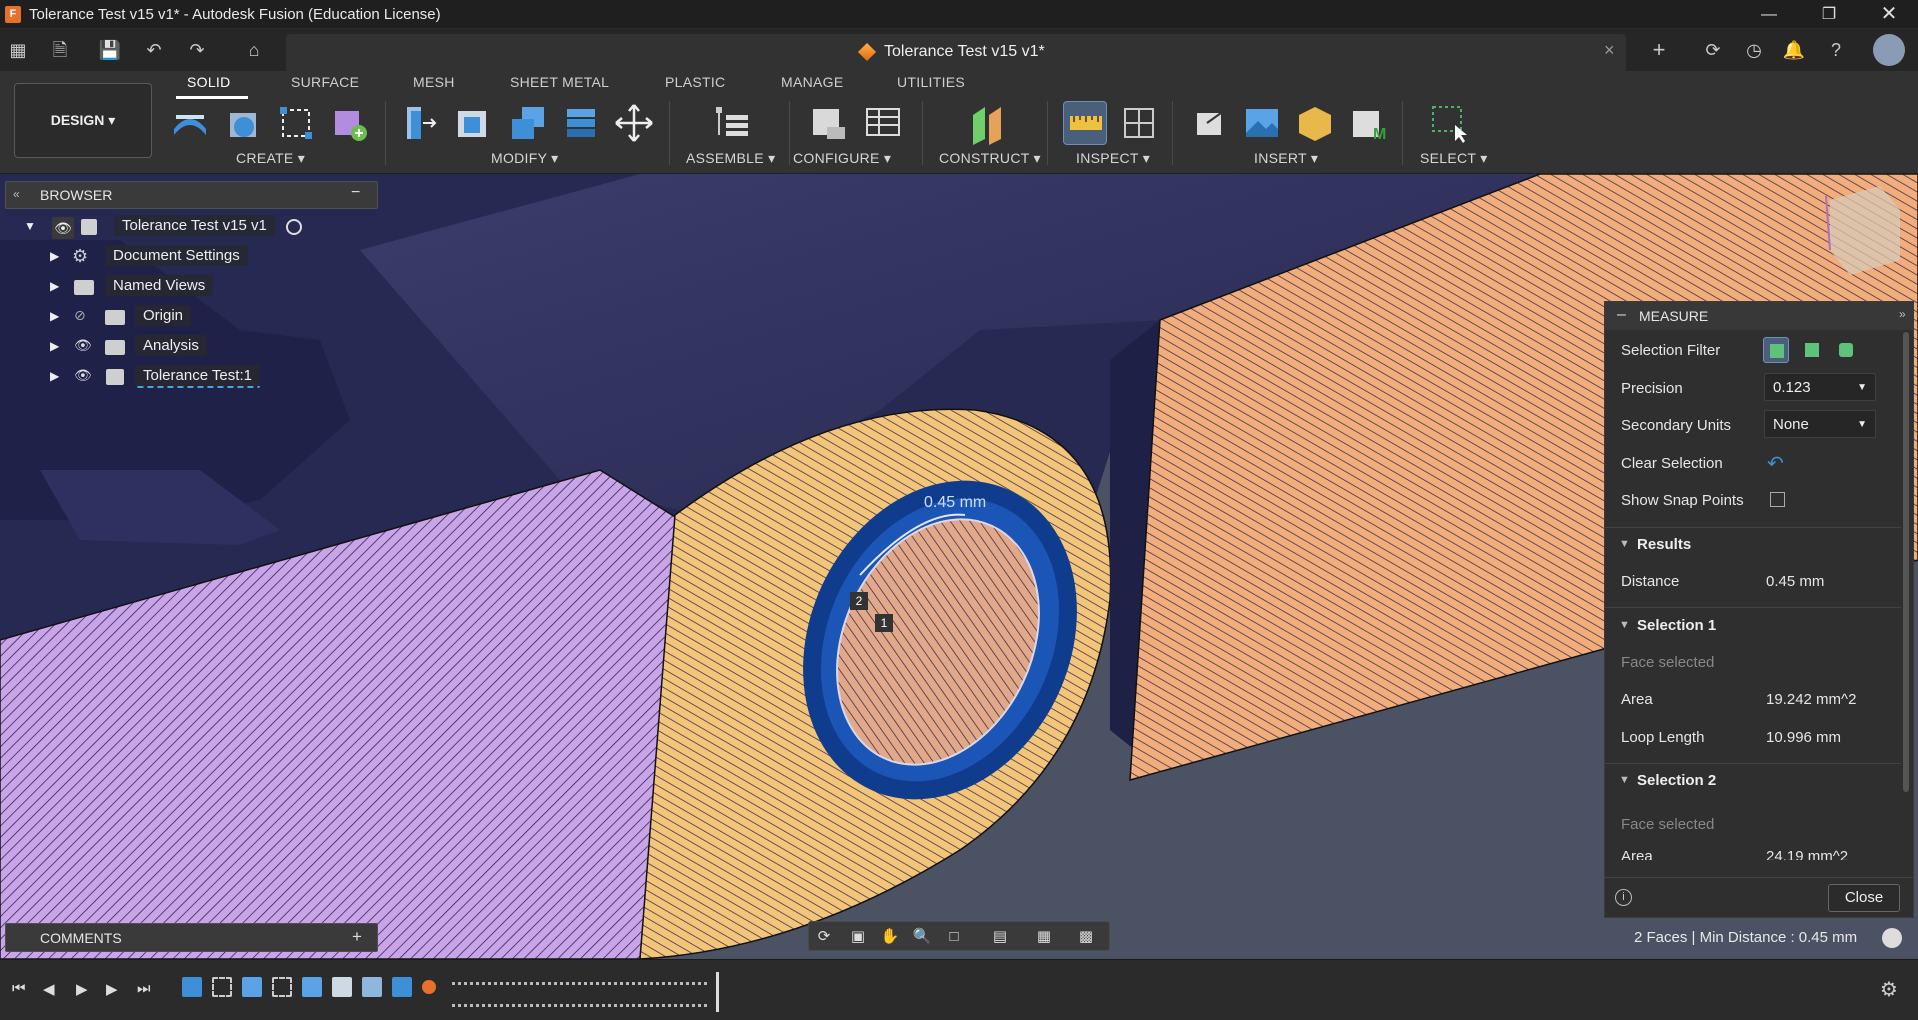 This screenshot has height=1020, width=1918. What do you see at coordinates (842, 158) in the screenshot?
I see `configure-group-label: CONFIGURE ▾` at bounding box center [842, 158].